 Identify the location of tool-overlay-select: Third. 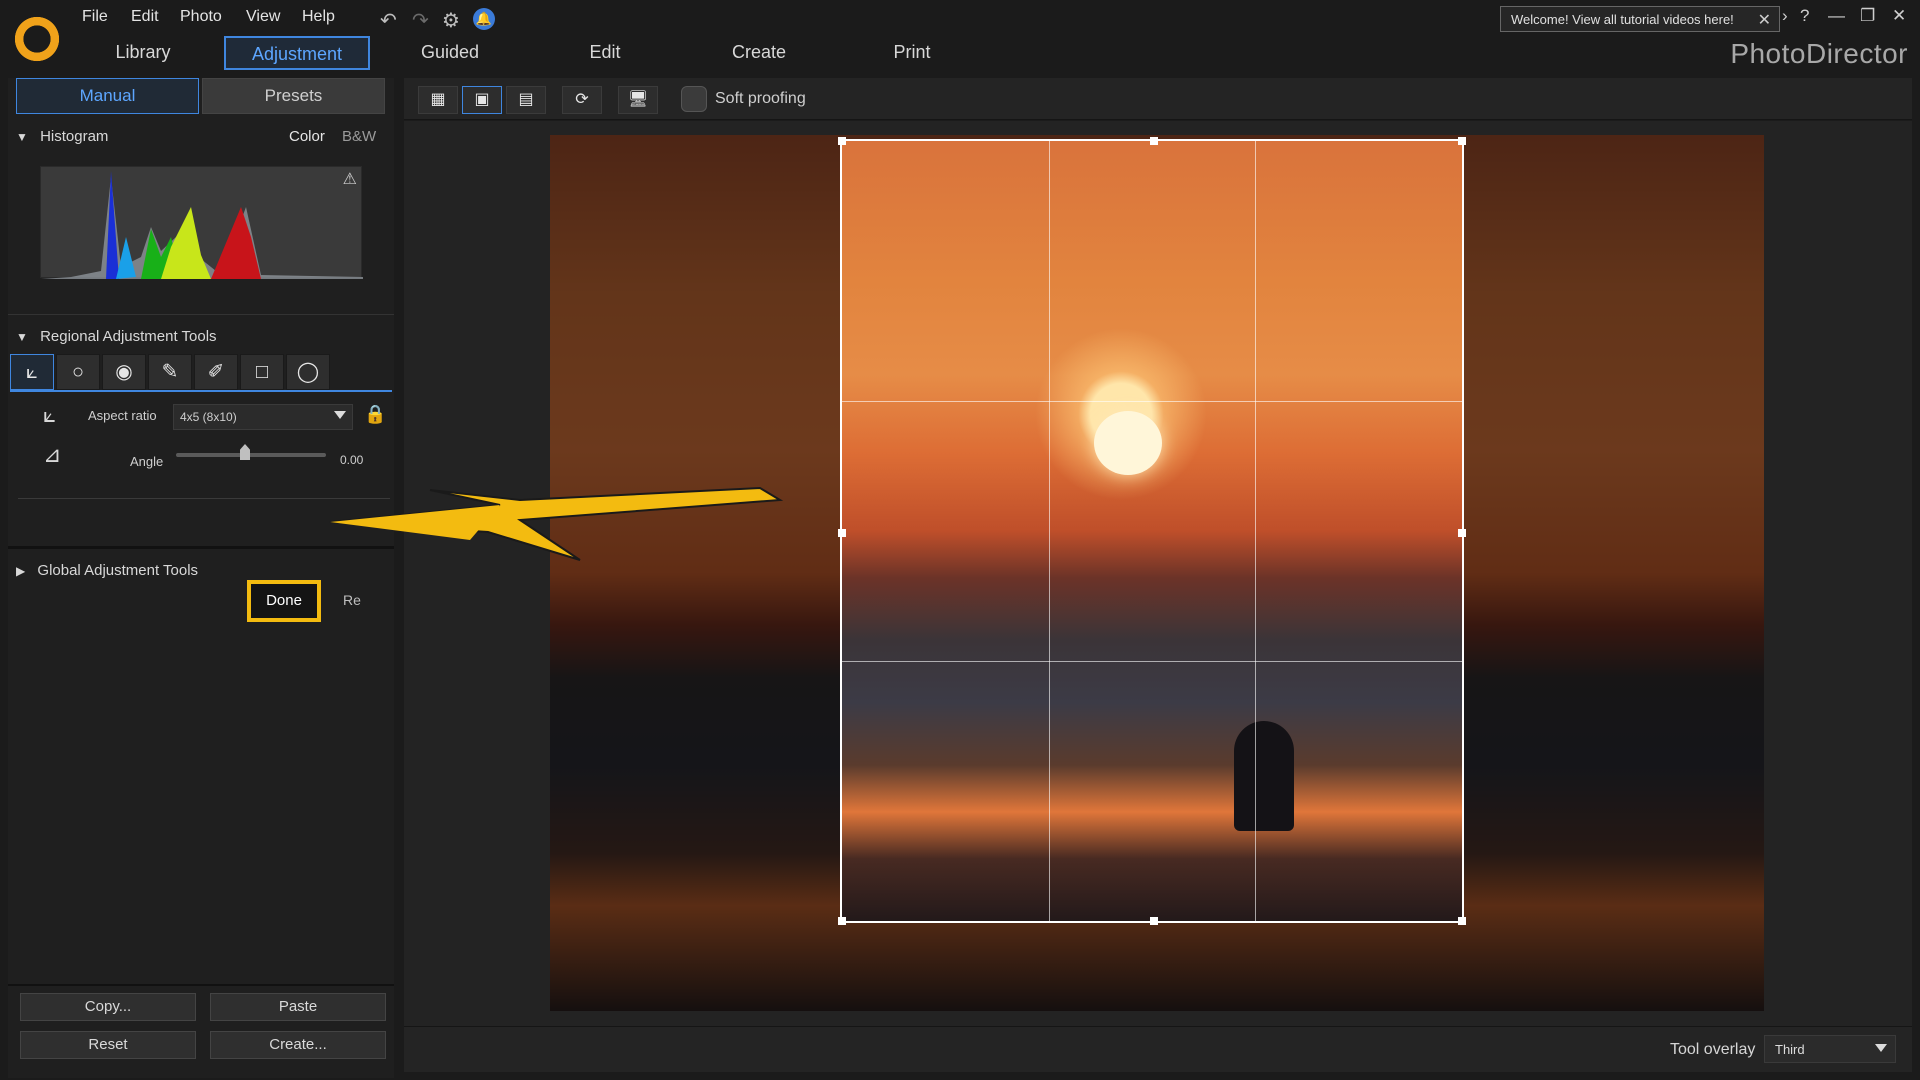
(1830, 1049).